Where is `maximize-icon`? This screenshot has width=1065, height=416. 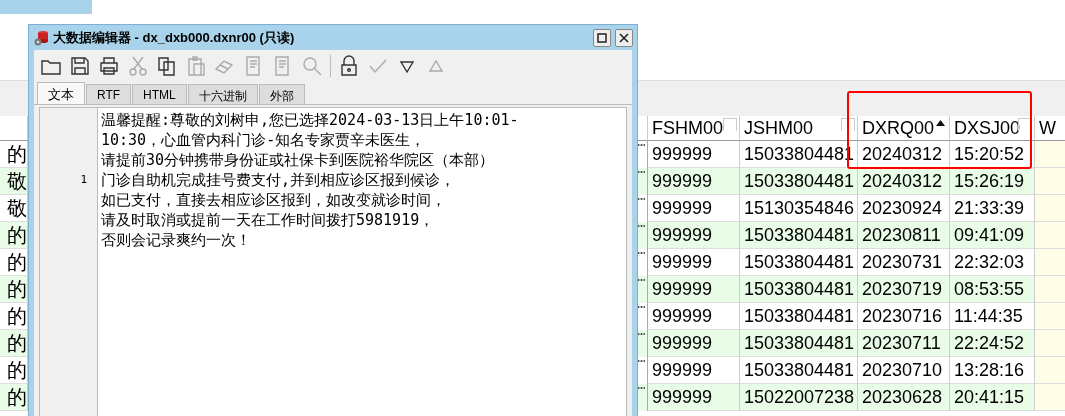 maximize-icon is located at coordinates (602, 37).